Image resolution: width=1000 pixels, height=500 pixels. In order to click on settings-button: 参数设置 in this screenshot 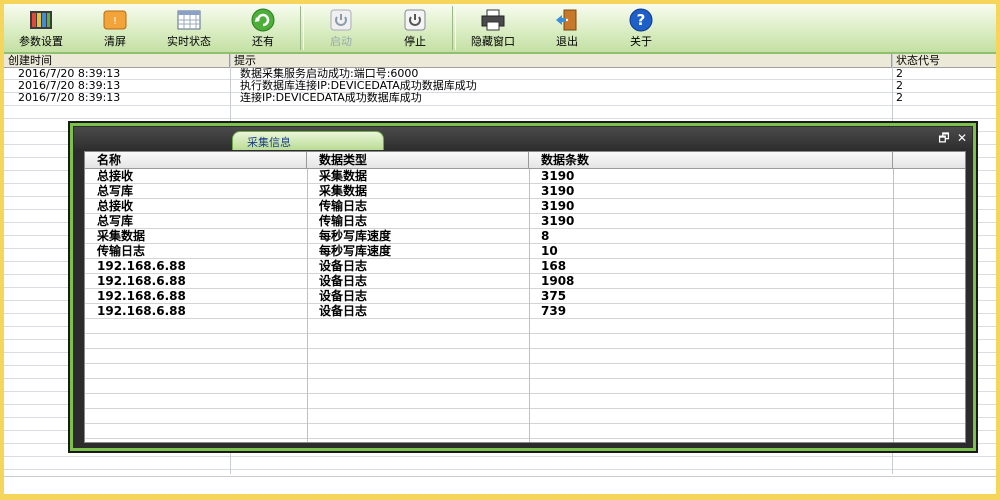, I will do `click(41, 28)`.